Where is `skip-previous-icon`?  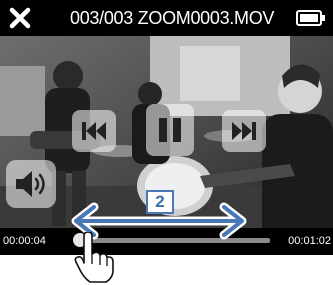 skip-previous-icon is located at coordinates (94, 131).